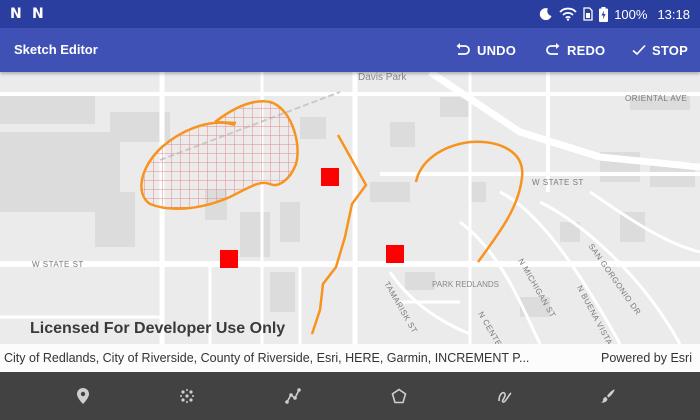 This screenshot has height=420, width=700. I want to click on multipoint-tool-icon, so click(187, 396).